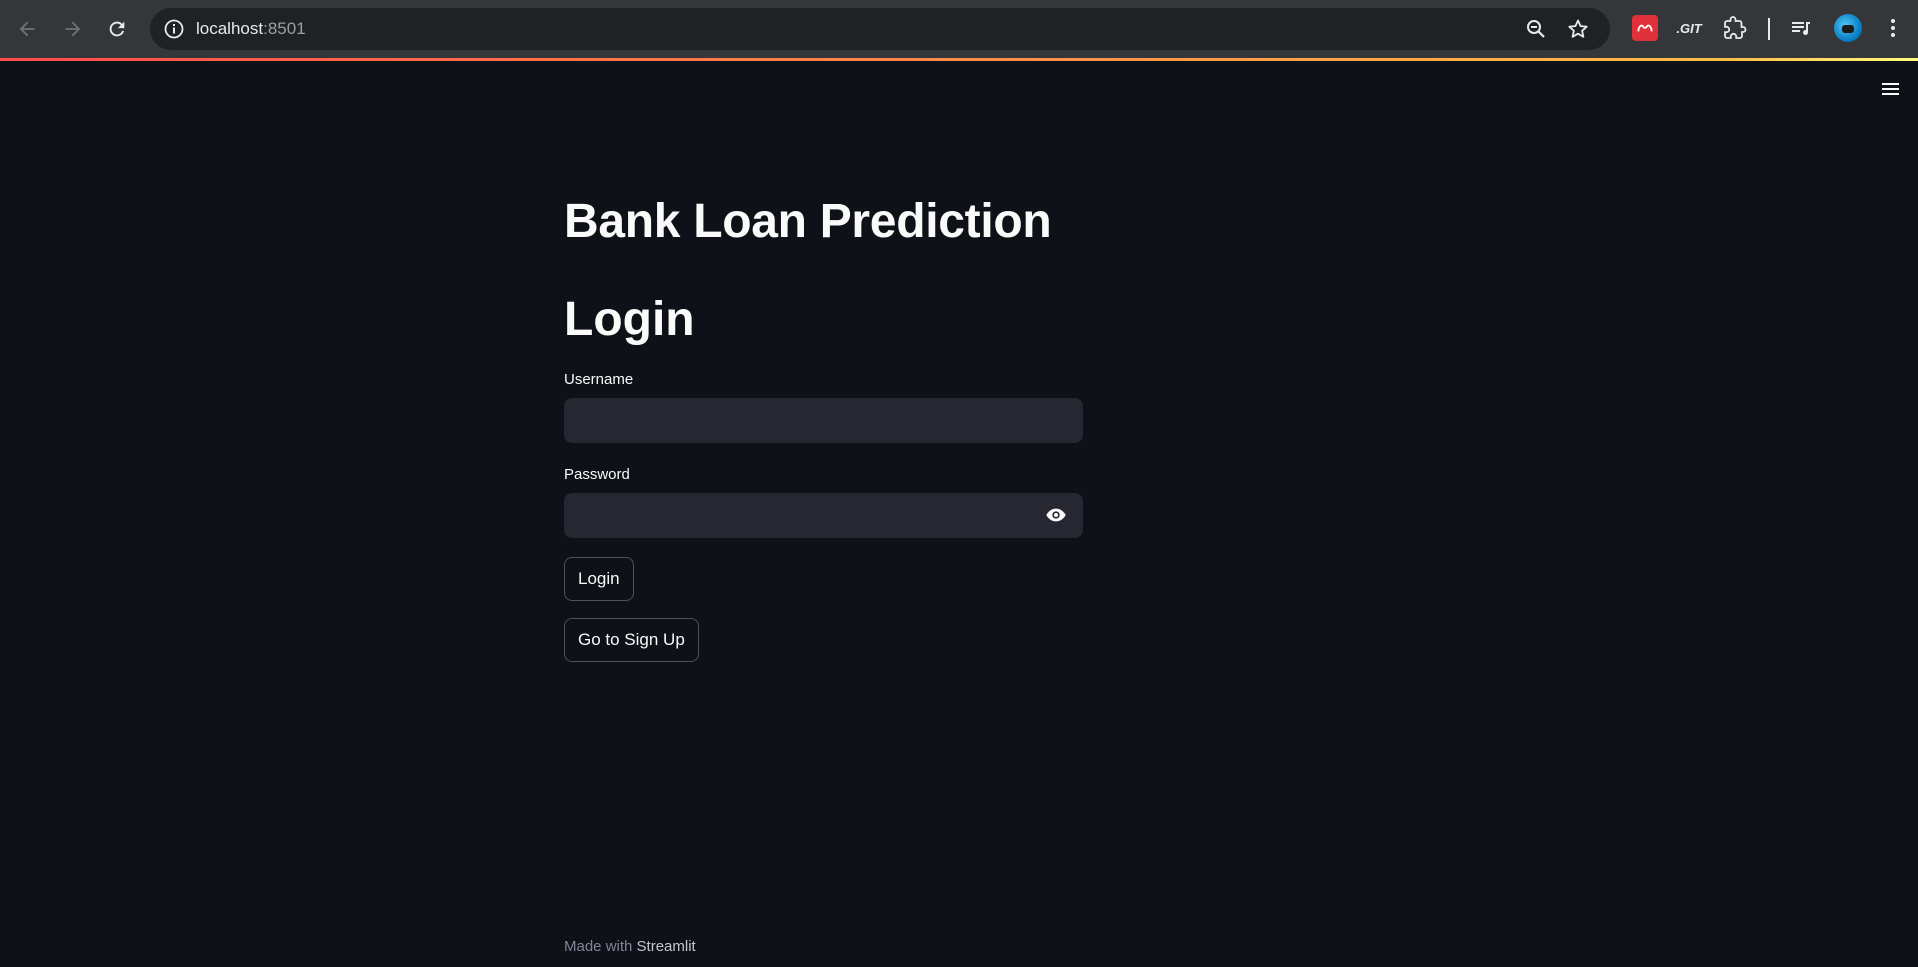  What do you see at coordinates (629, 319) in the screenshot?
I see `login-heading: Login` at bounding box center [629, 319].